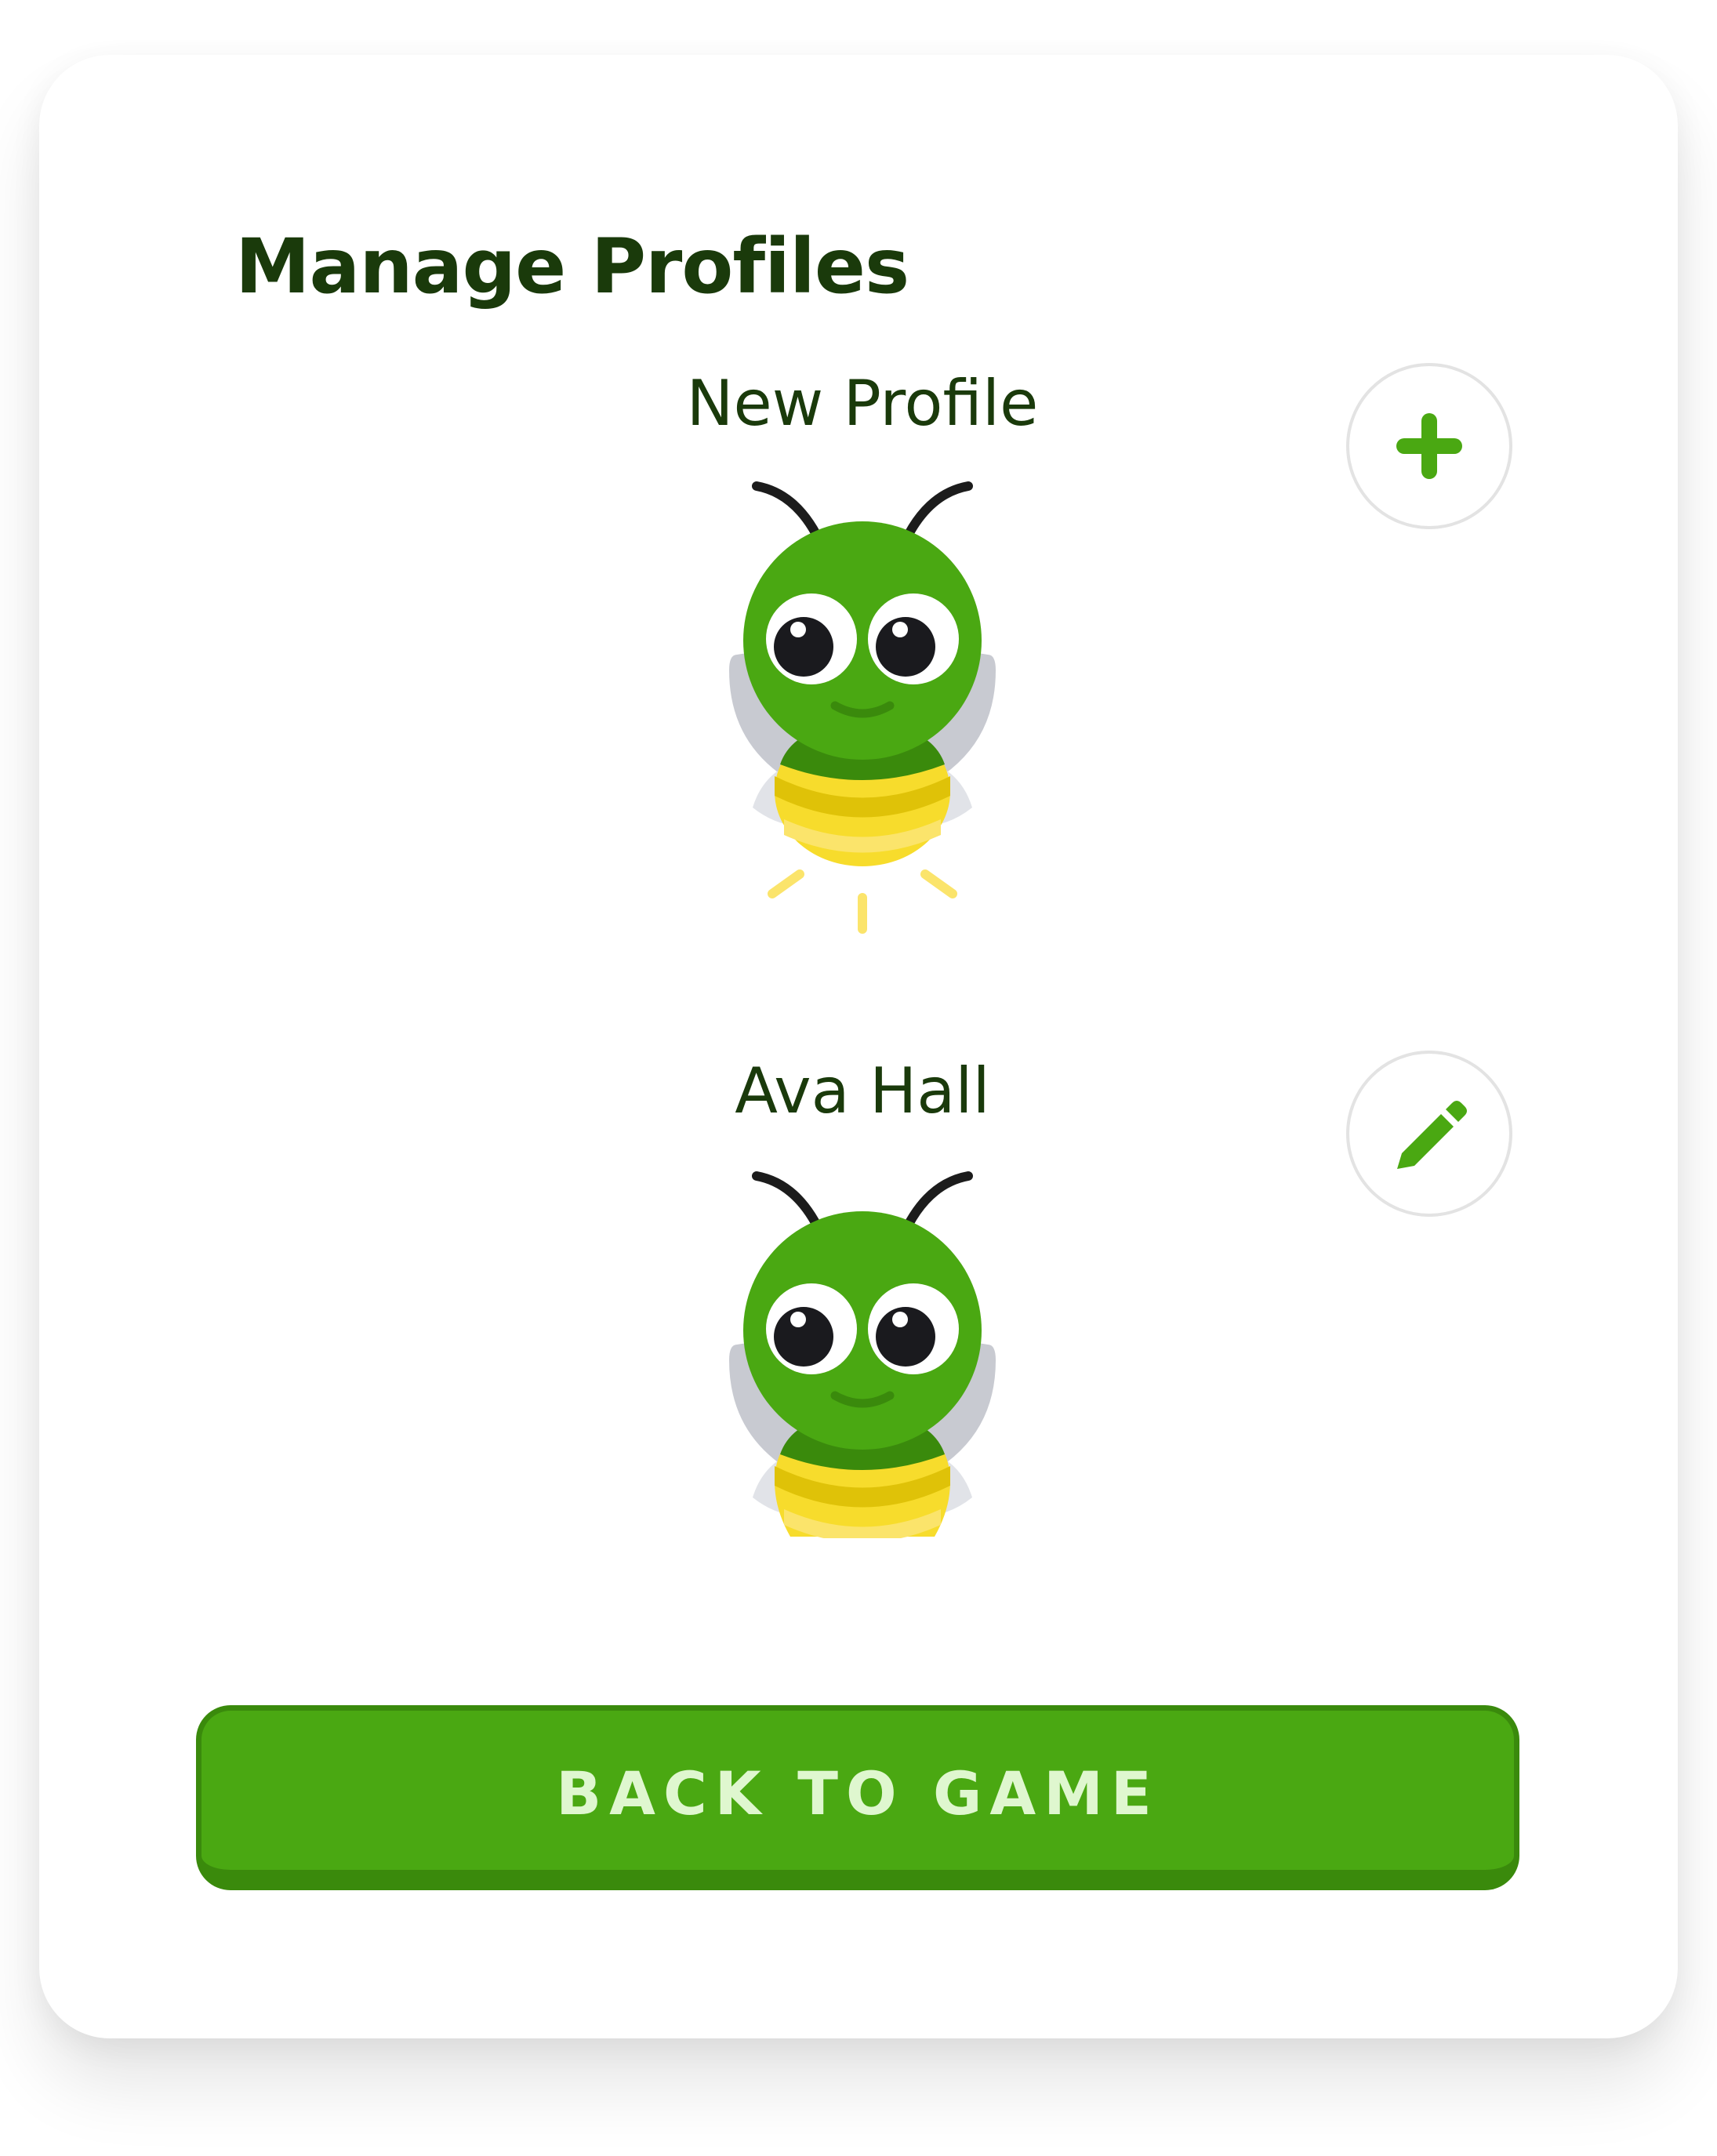  I want to click on bee-avatar-ava-hall, so click(862, 1391).